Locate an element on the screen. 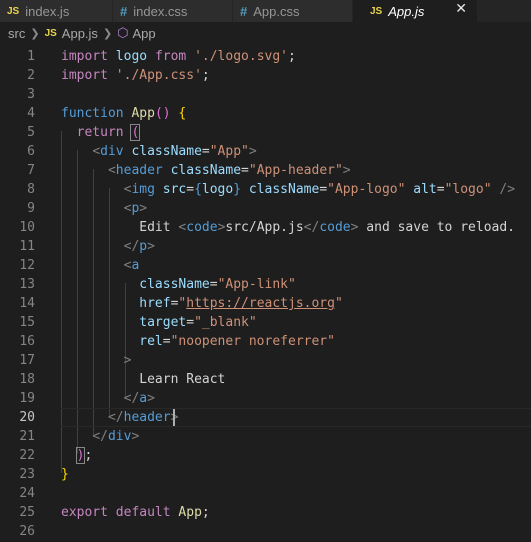 The height and width of the screenshot is (542, 531). line-number: 18 is located at coordinates (27, 379).